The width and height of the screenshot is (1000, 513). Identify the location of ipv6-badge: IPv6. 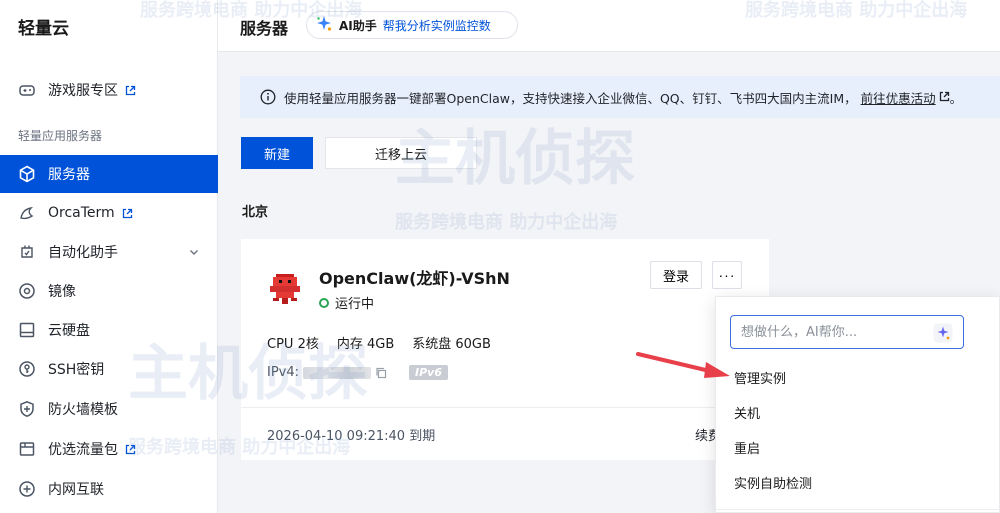
(429, 372).